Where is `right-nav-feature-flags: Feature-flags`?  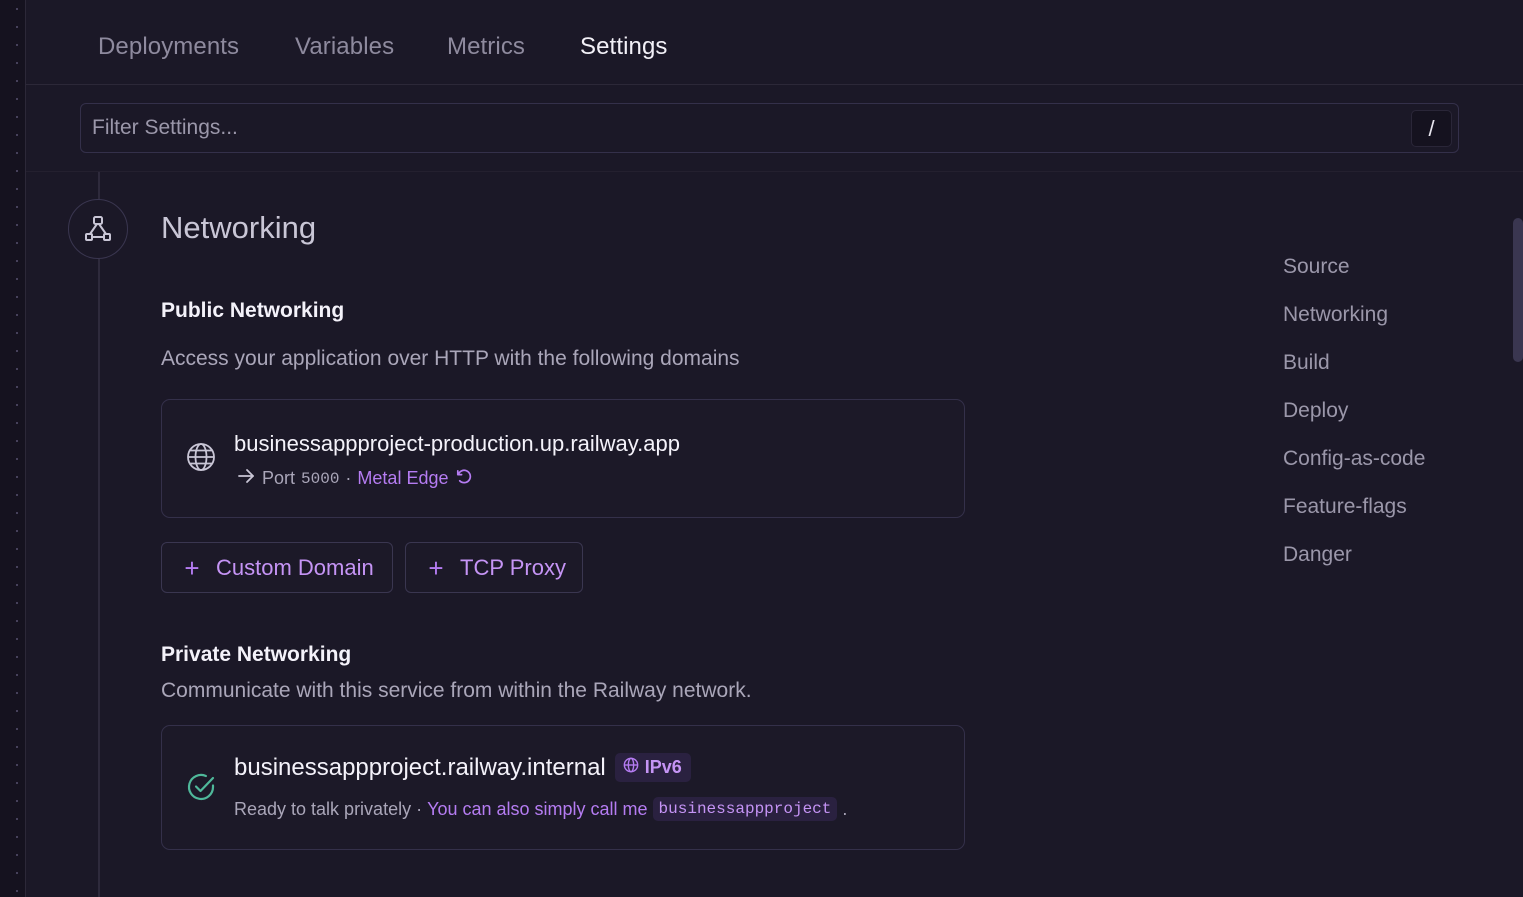
right-nav-feature-flags: Feature-flags is located at coordinates (1345, 507).